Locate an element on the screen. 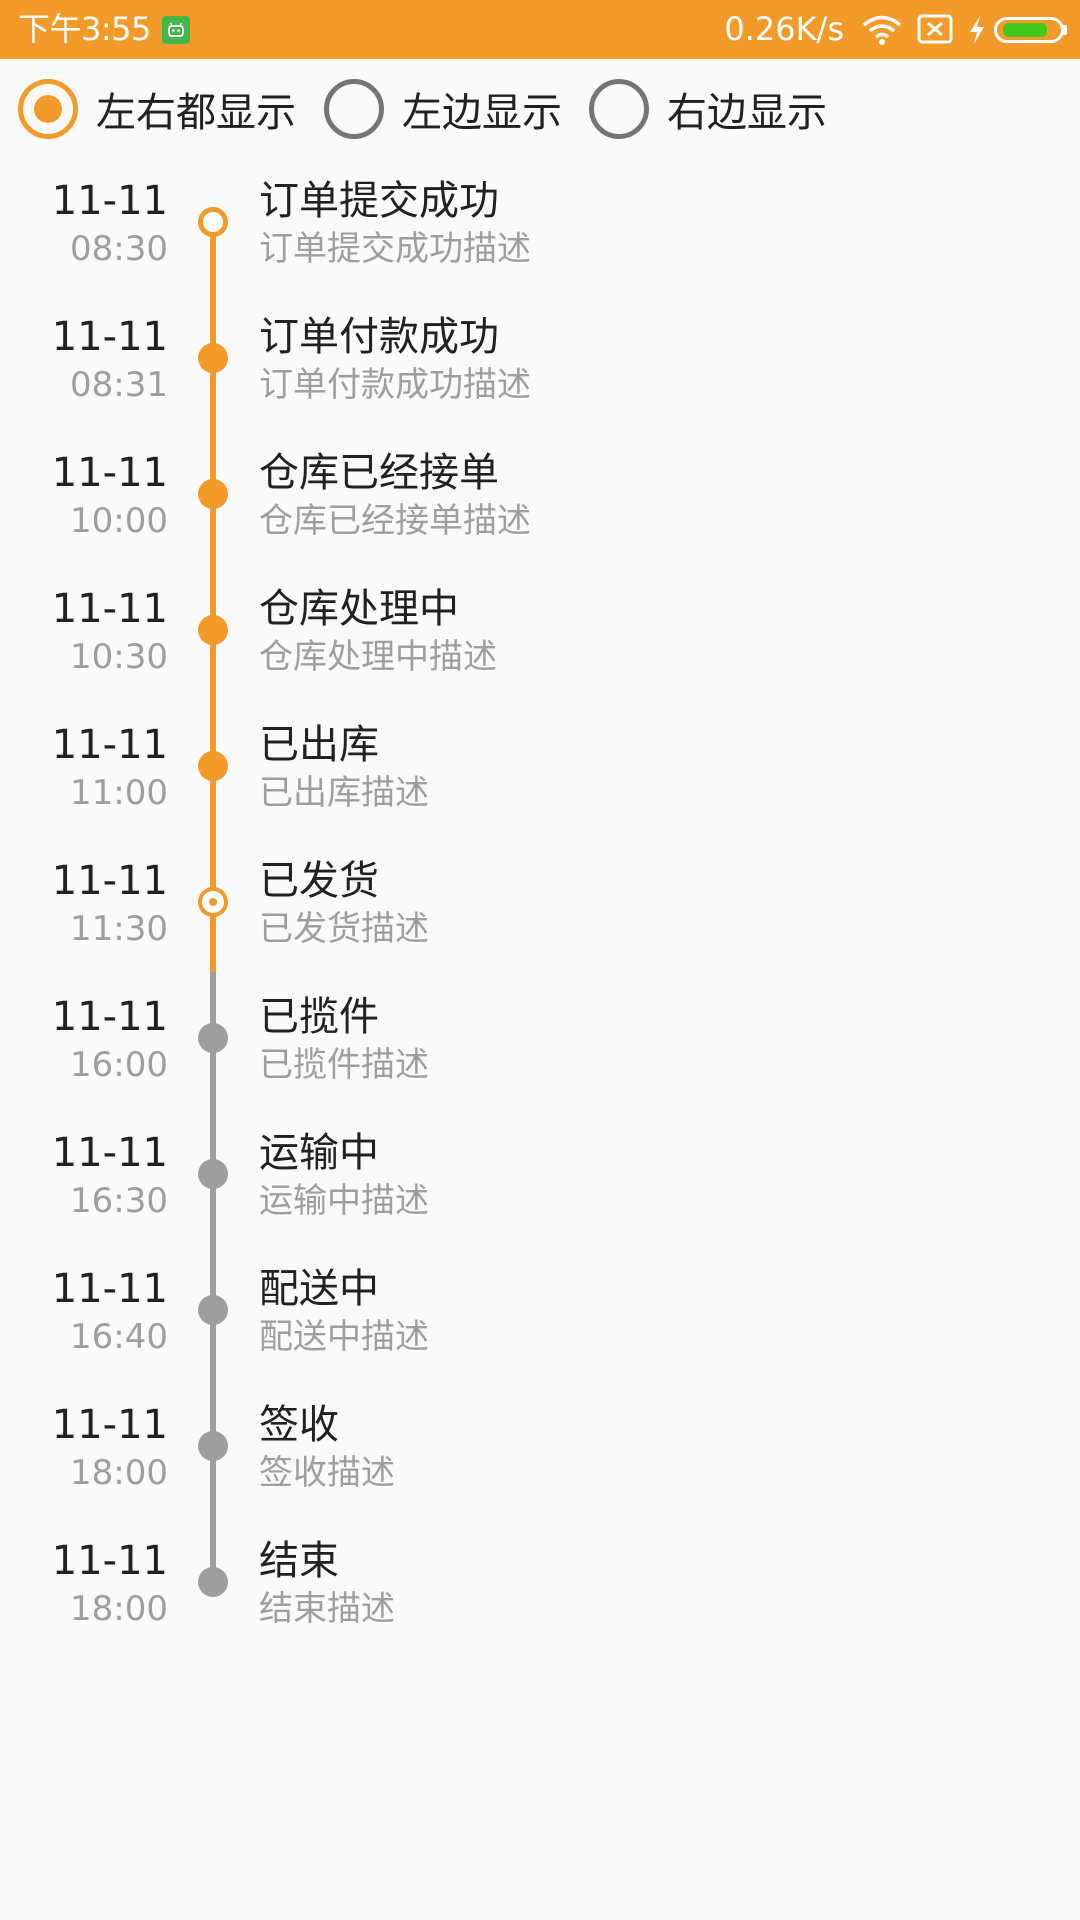  timeline-title: 订单提交成功 is located at coordinates (379, 201).